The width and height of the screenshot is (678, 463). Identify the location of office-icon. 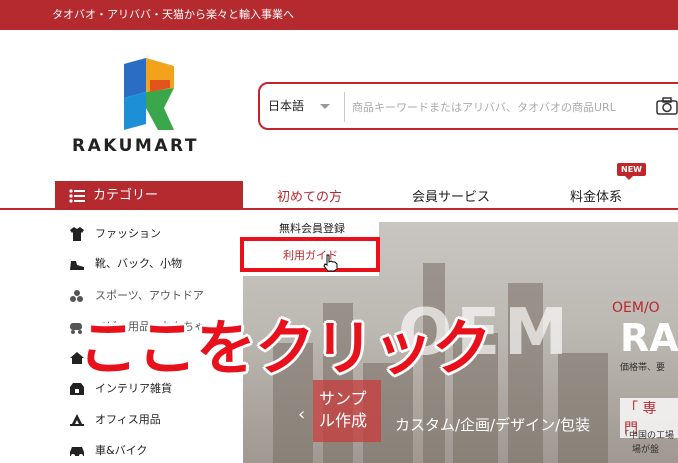
(77, 420).